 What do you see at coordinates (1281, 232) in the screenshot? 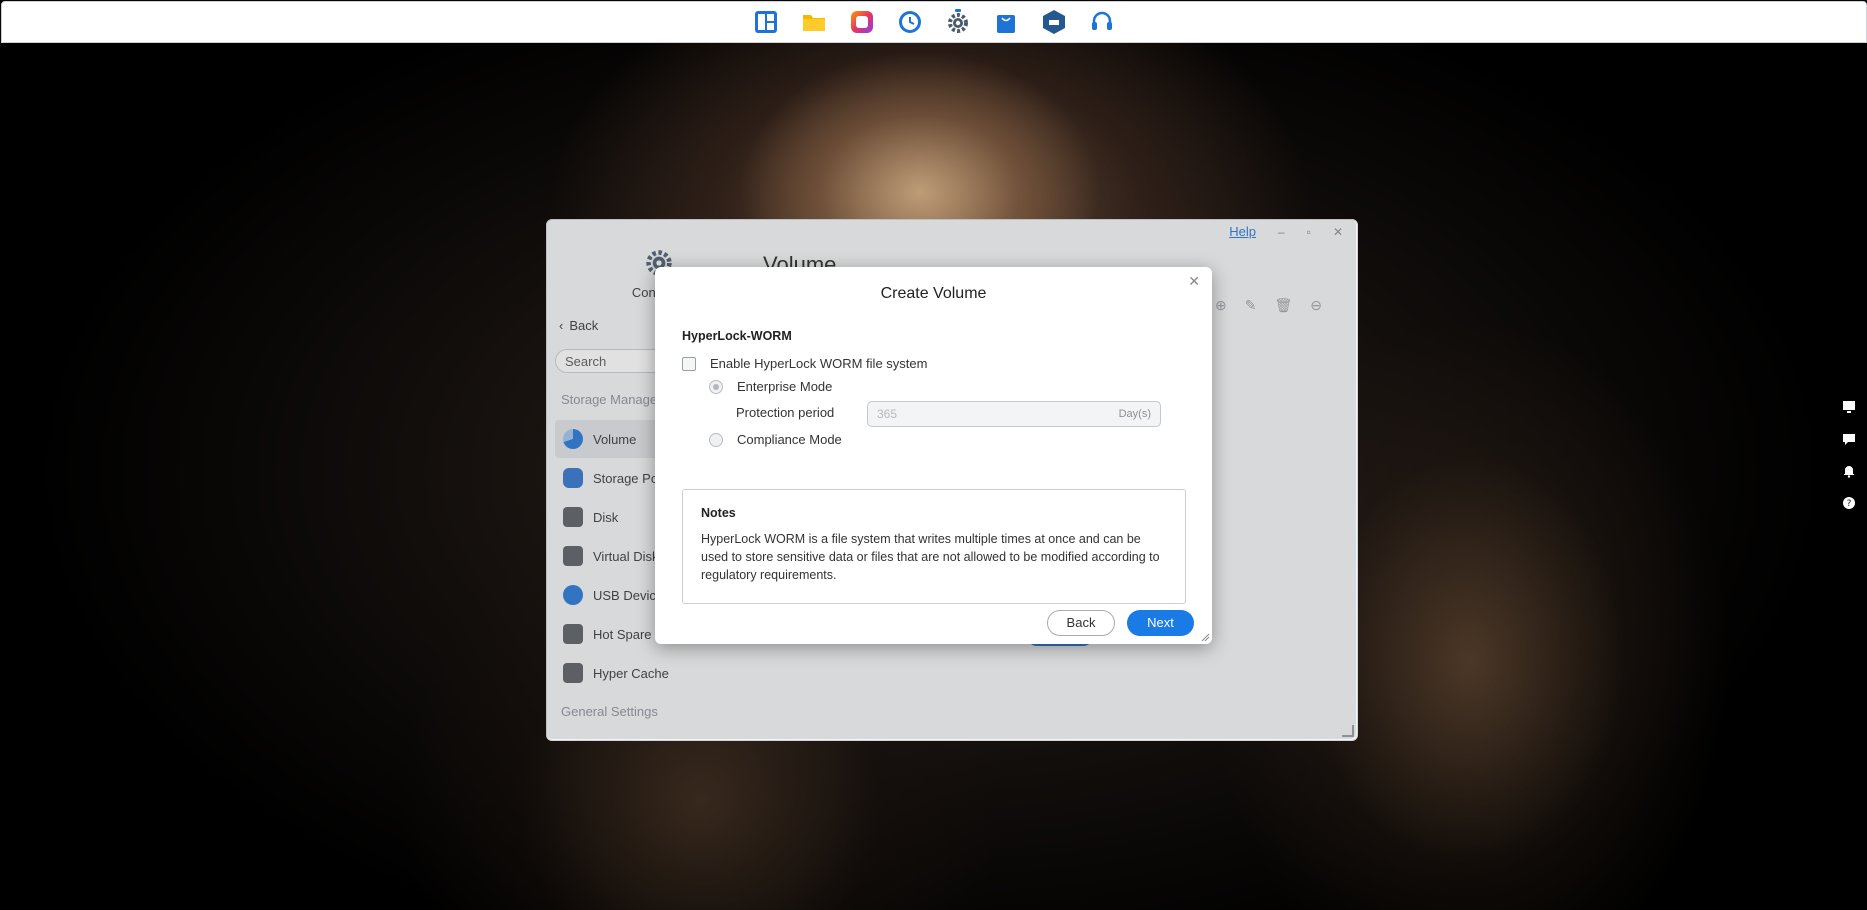
I see `minimize-icon: –` at bounding box center [1281, 232].